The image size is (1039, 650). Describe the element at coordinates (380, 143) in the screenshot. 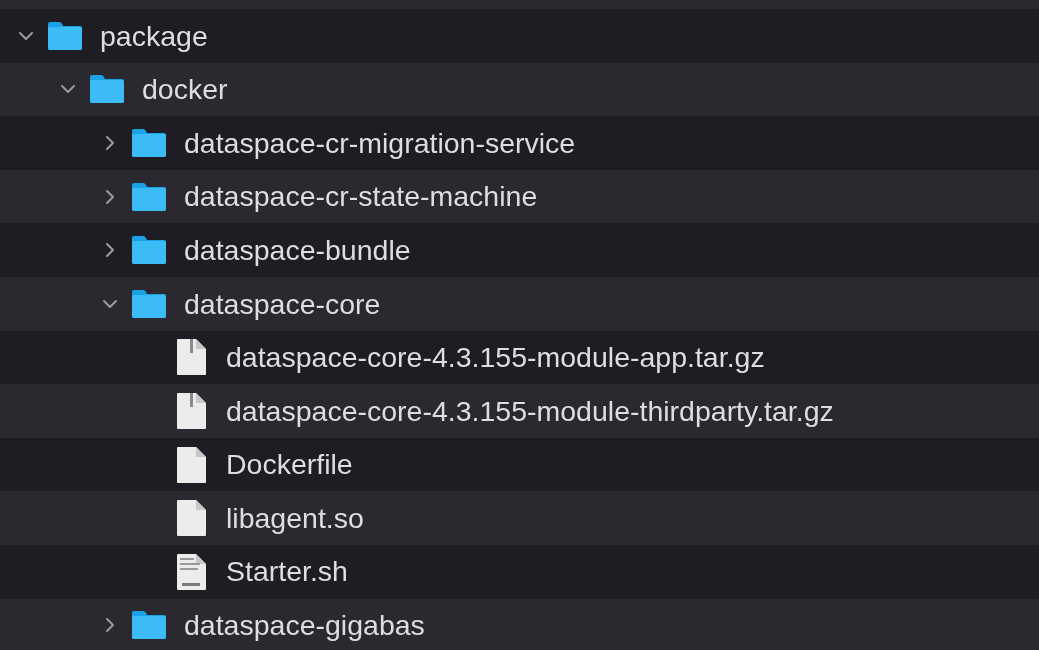

I see `file-name: dataspace-cr-migration-service` at that location.